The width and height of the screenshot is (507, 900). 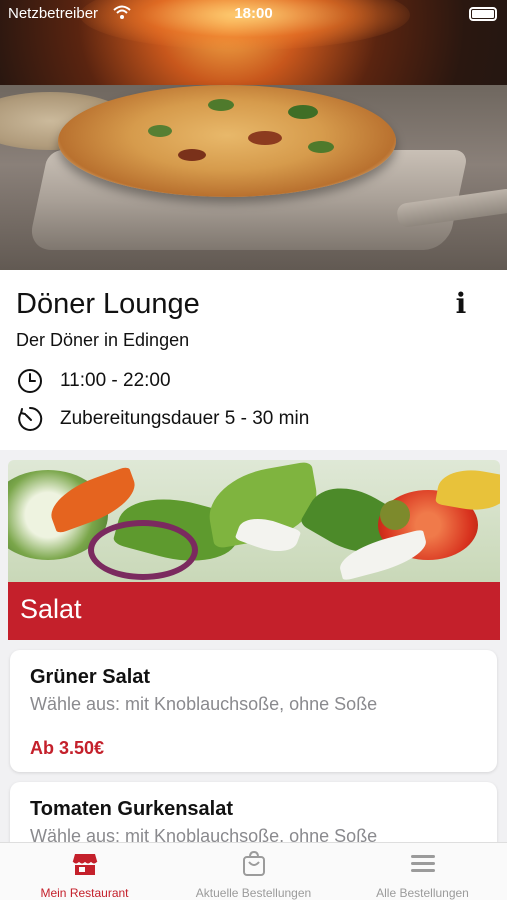 I want to click on category-title: Salat, so click(x=51, y=609).